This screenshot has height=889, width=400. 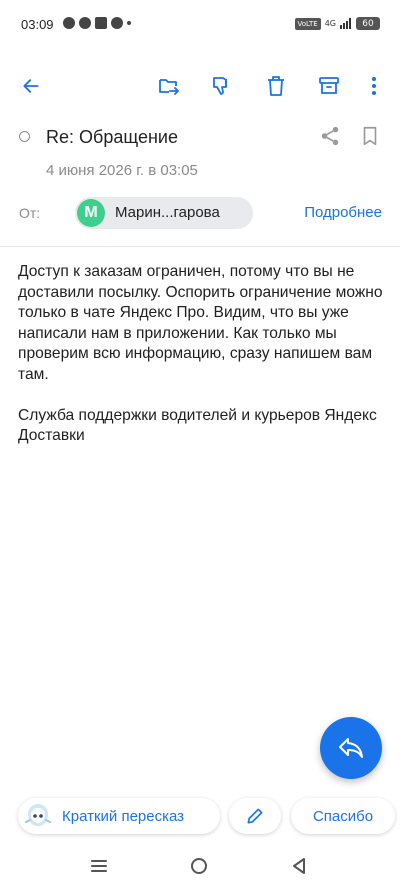 I want to click on more-button, so click(x=374, y=86).